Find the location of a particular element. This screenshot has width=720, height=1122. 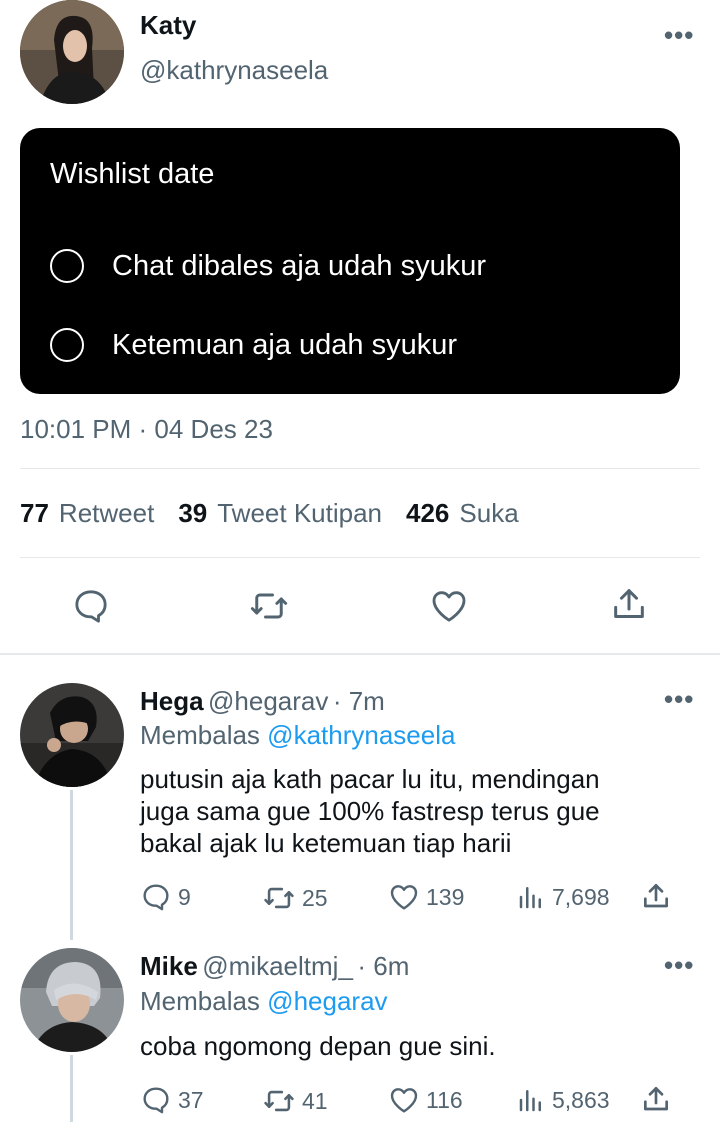

replying-to: Membalas @kathrynaseela is located at coordinates (298, 735).